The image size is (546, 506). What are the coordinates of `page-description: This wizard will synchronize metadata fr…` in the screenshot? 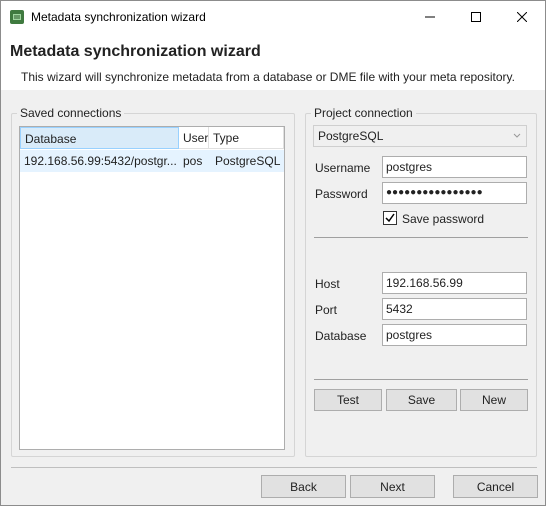 It's located at (268, 77).